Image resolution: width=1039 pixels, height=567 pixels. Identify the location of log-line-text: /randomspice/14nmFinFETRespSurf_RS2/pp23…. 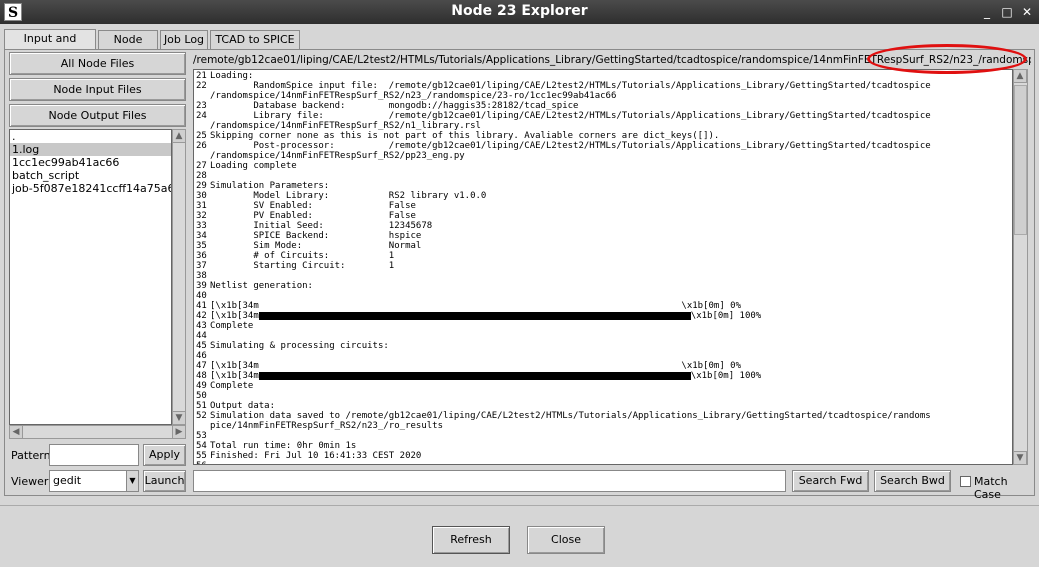
(337, 156).